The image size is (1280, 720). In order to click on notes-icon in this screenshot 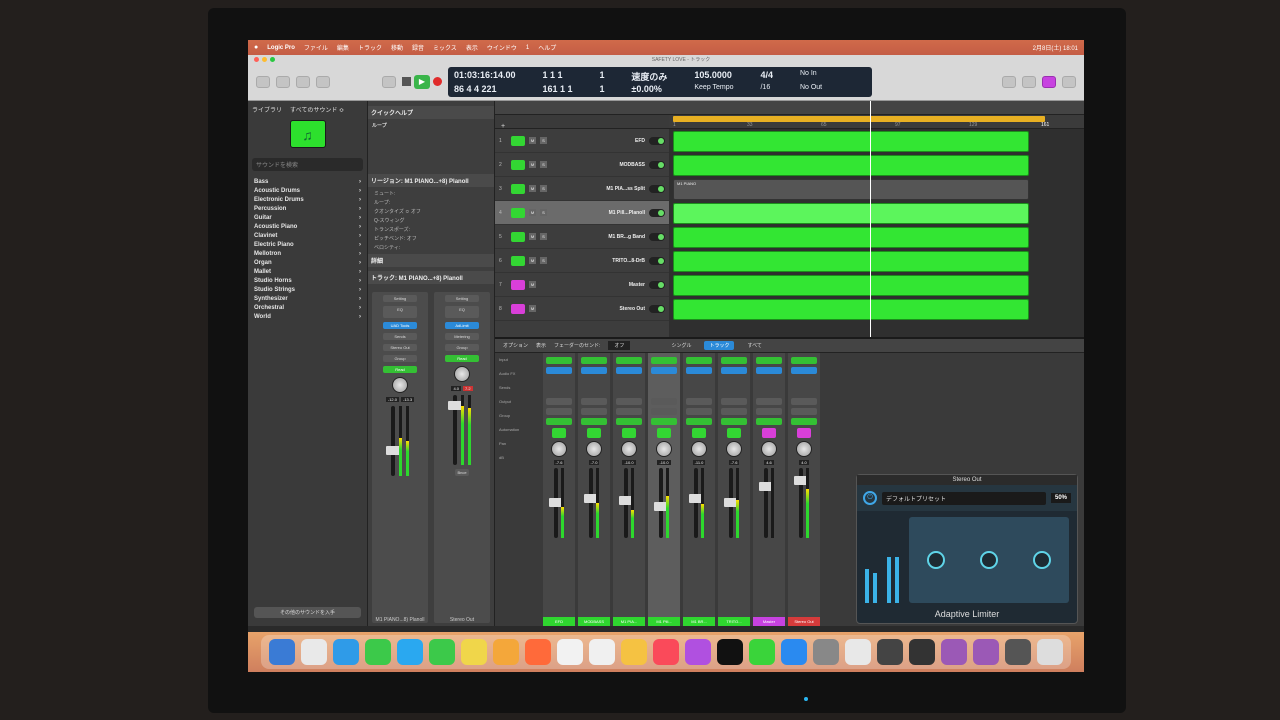, I will do `click(634, 652)`.